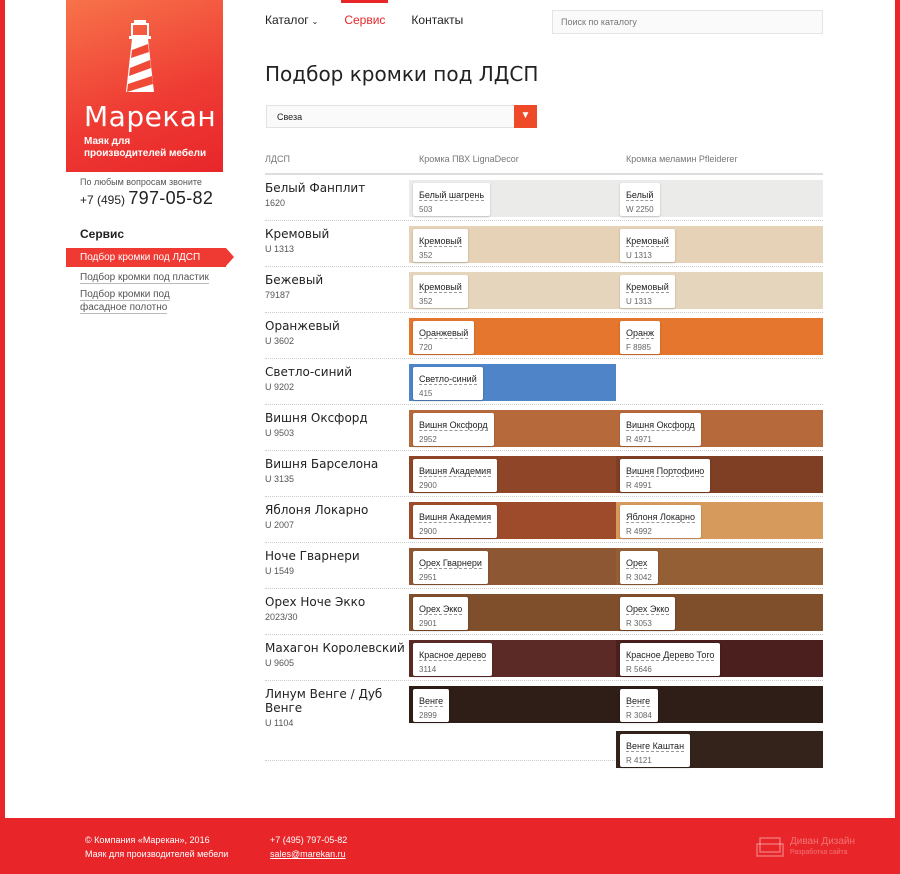 This screenshot has height=874, width=900. I want to click on swatch-tag: Оранж F 8985, so click(640, 337).